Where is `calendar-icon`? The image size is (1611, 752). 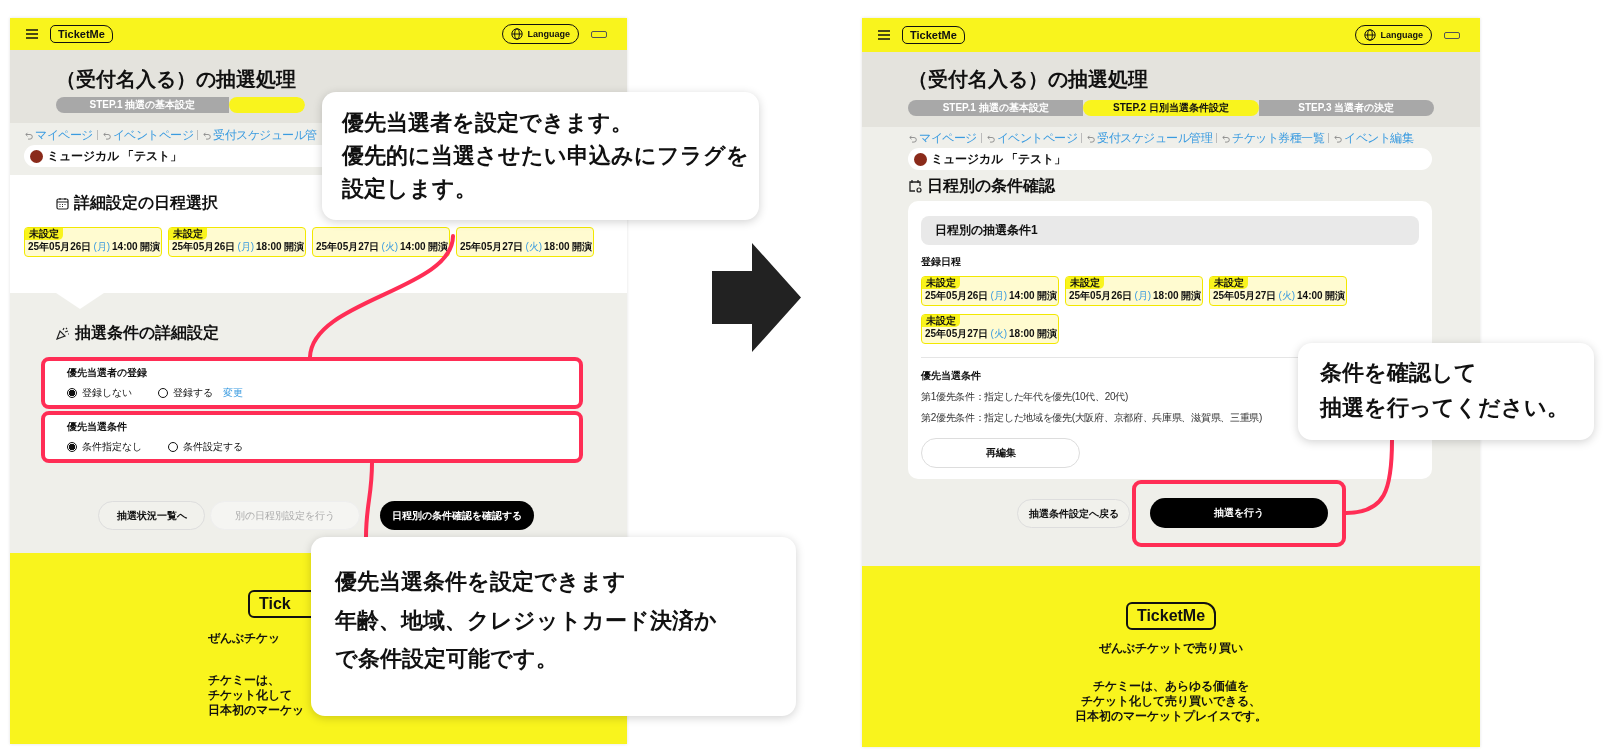
calendar-icon is located at coordinates (62, 203).